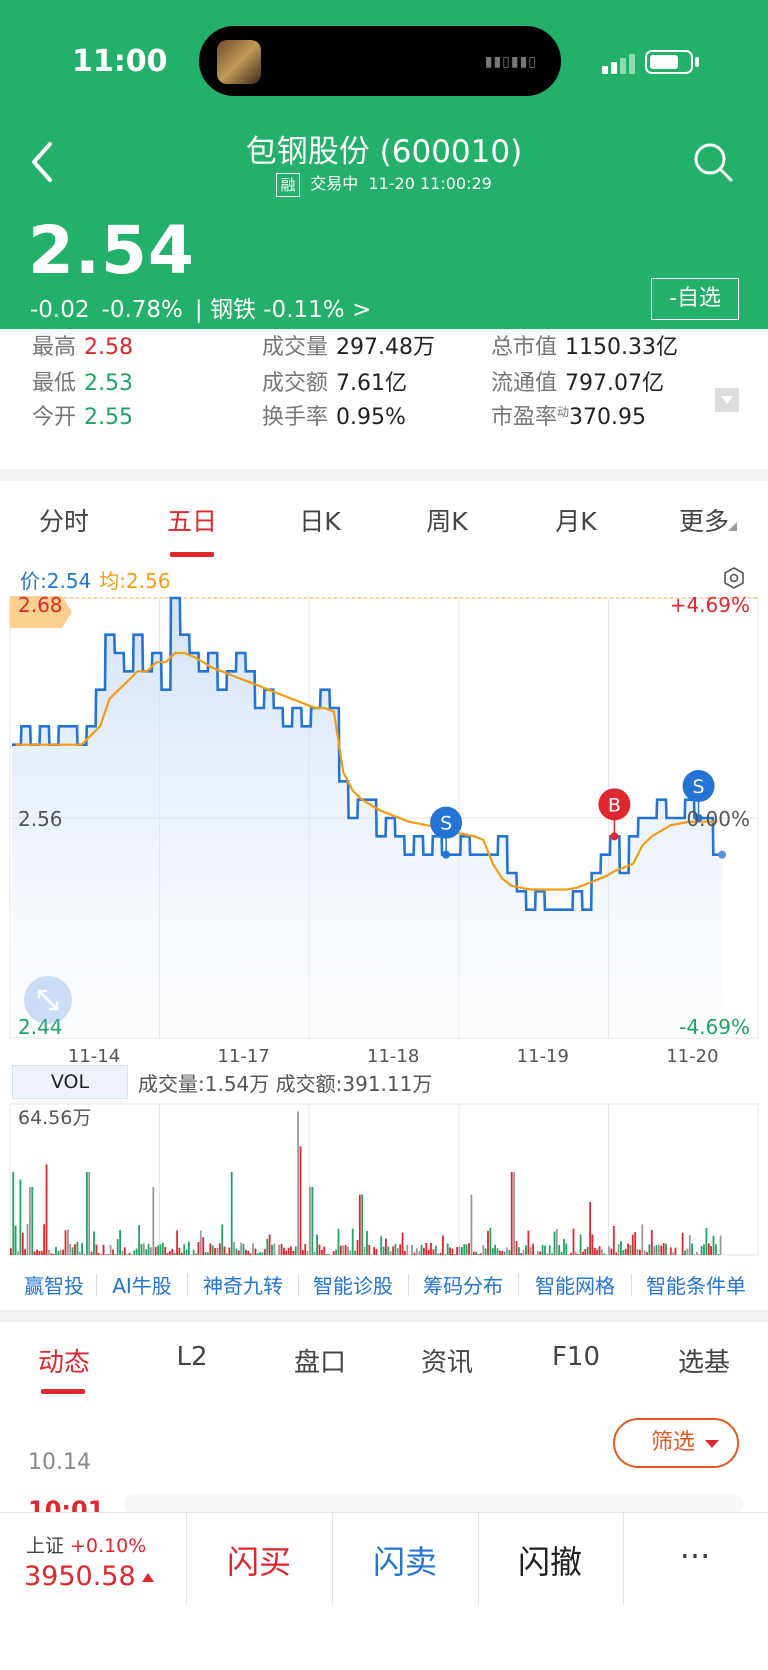 This screenshot has width=768, height=1670. Describe the element at coordinates (142, 1284) in the screenshot. I see `tool-link: AI牛股` at that location.